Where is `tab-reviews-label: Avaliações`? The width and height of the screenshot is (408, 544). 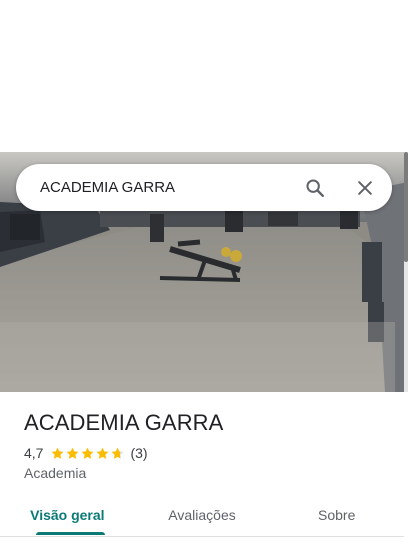
tab-reviews-label: Avaliações is located at coordinates (202, 515).